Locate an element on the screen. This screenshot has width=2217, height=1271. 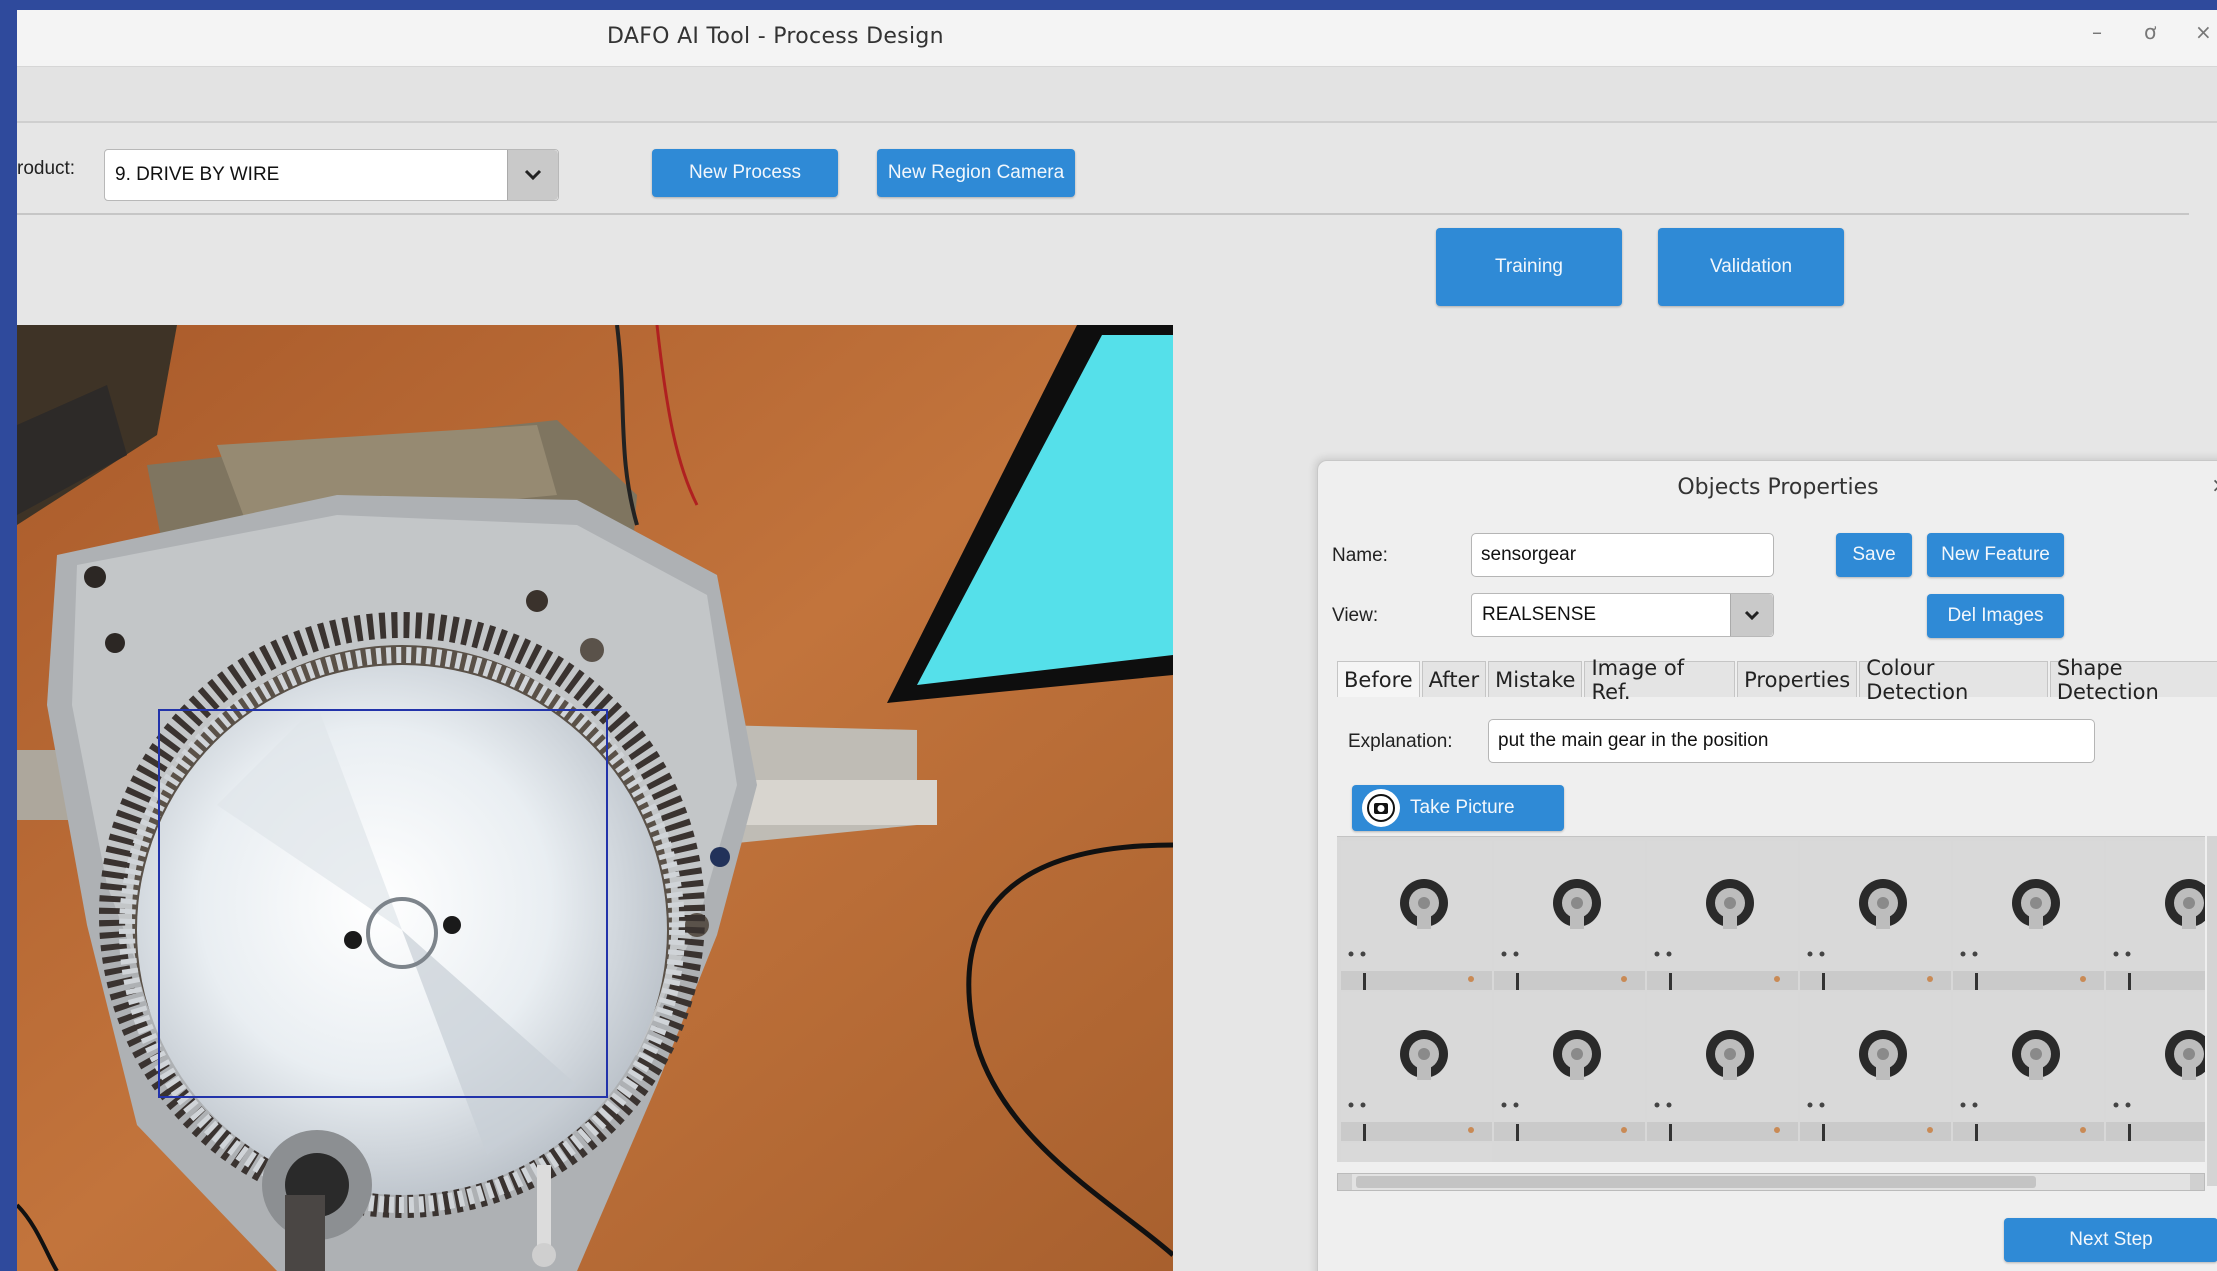
tab-after: After is located at coordinates (1454, 679).